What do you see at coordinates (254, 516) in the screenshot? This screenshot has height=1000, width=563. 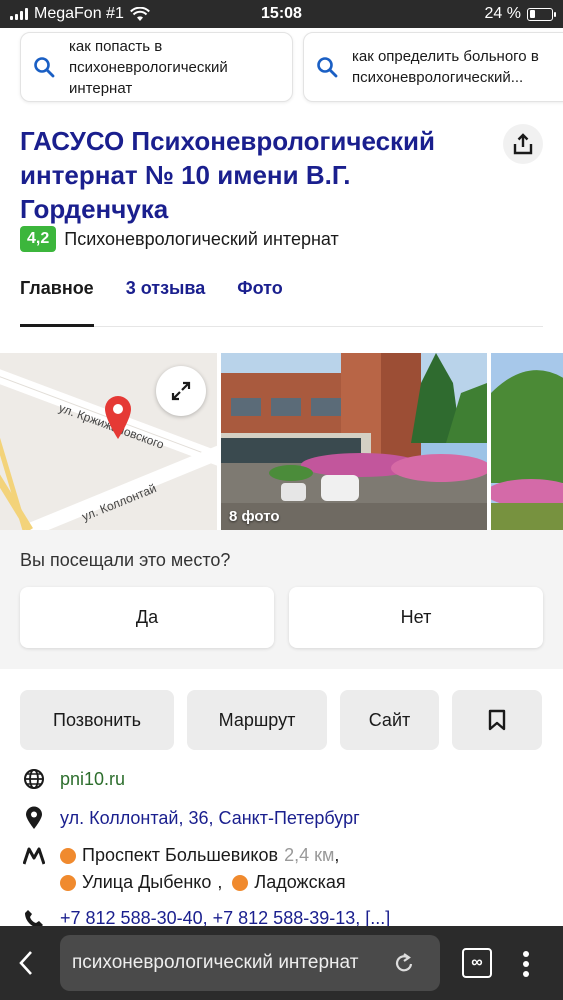 I see `photo-count-label: 8 фото` at bounding box center [254, 516].